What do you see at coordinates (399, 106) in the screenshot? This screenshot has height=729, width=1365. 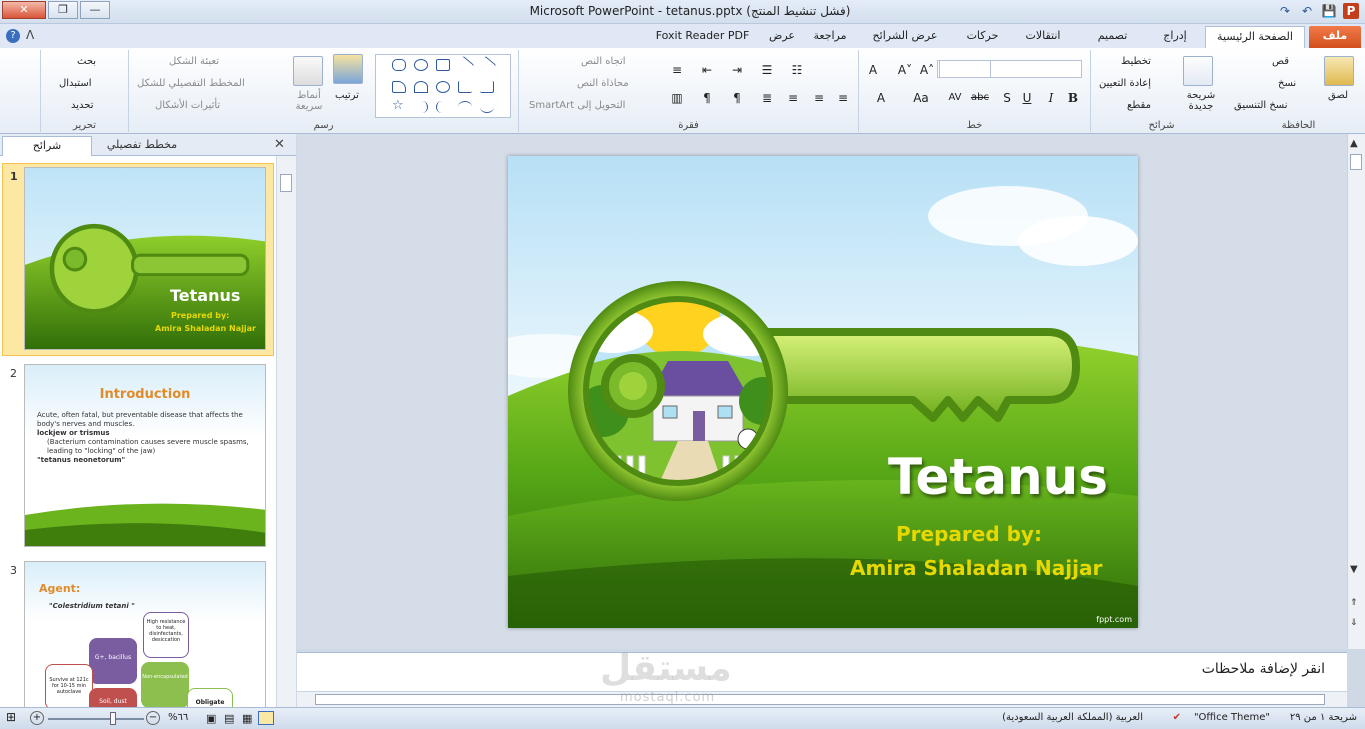 I see `star-shape-icon: ☆` at bounding box center [399, 106].